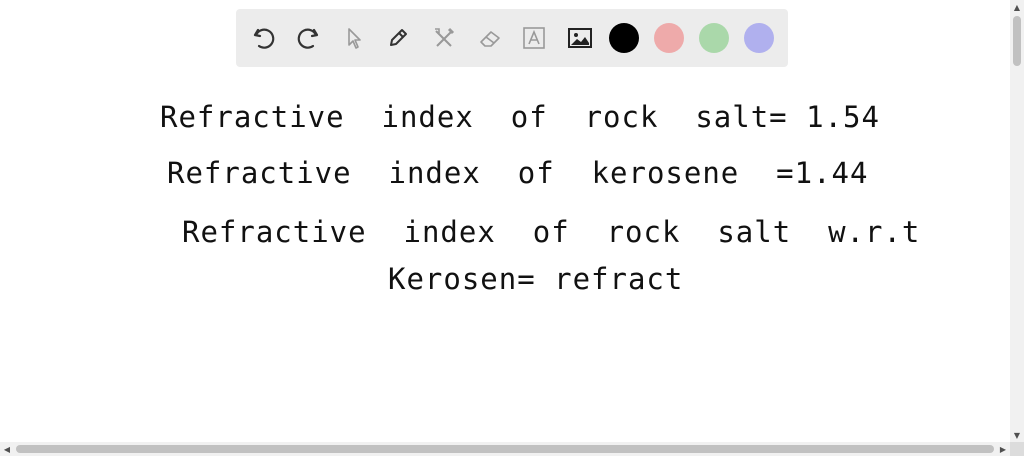 This screenshot has width=1024, height=456. What do you see at coordinates (536, 279) in the screenshot?
I see `note-line-4: Kerosen= refract` at bounding box center [536, 279].